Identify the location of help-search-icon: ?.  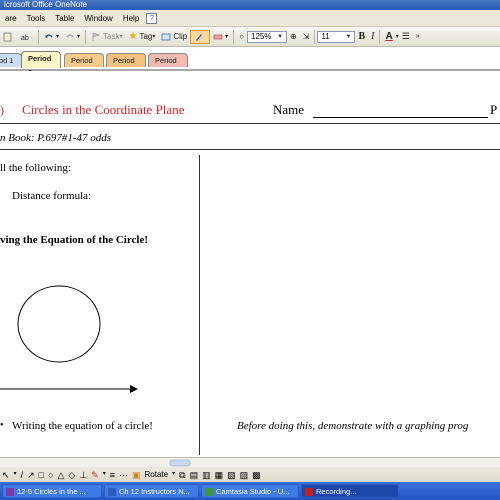
(152, 18).